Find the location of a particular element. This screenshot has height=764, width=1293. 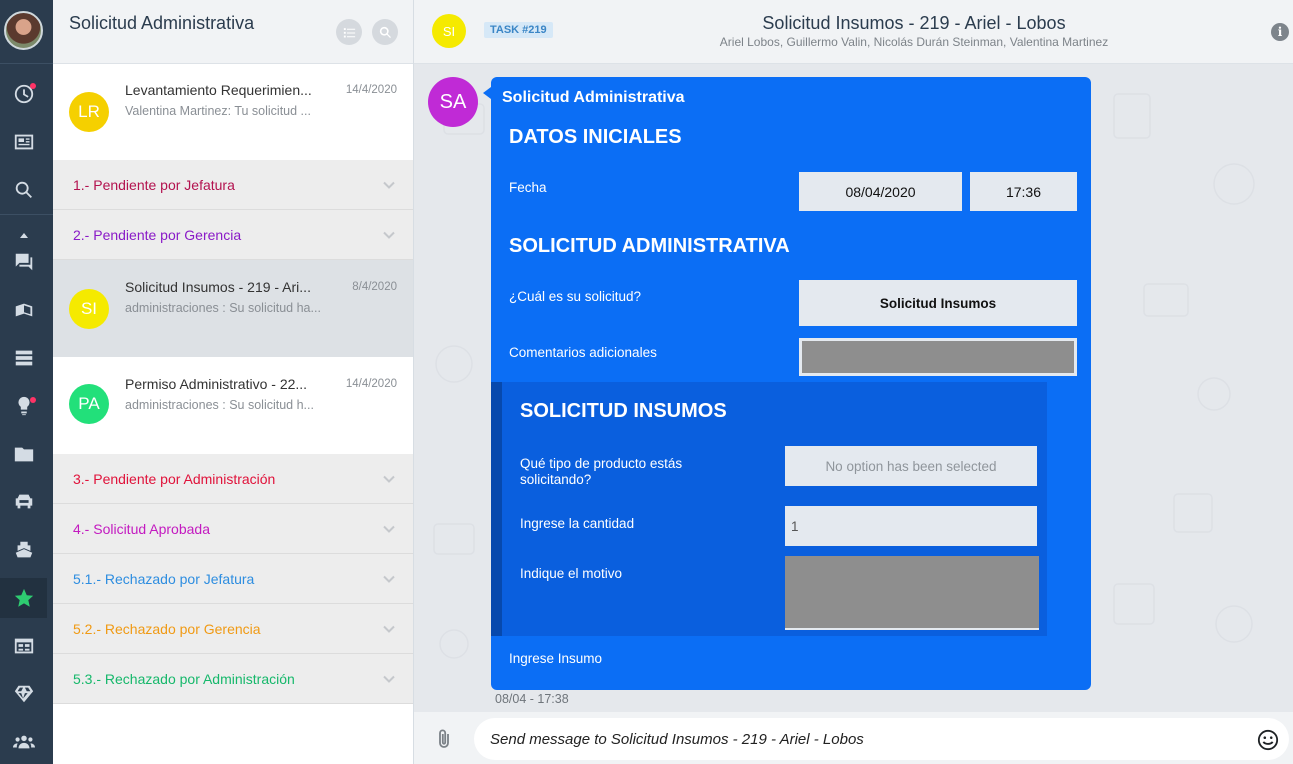

filter-list-button is located at coordinates (349, 32).